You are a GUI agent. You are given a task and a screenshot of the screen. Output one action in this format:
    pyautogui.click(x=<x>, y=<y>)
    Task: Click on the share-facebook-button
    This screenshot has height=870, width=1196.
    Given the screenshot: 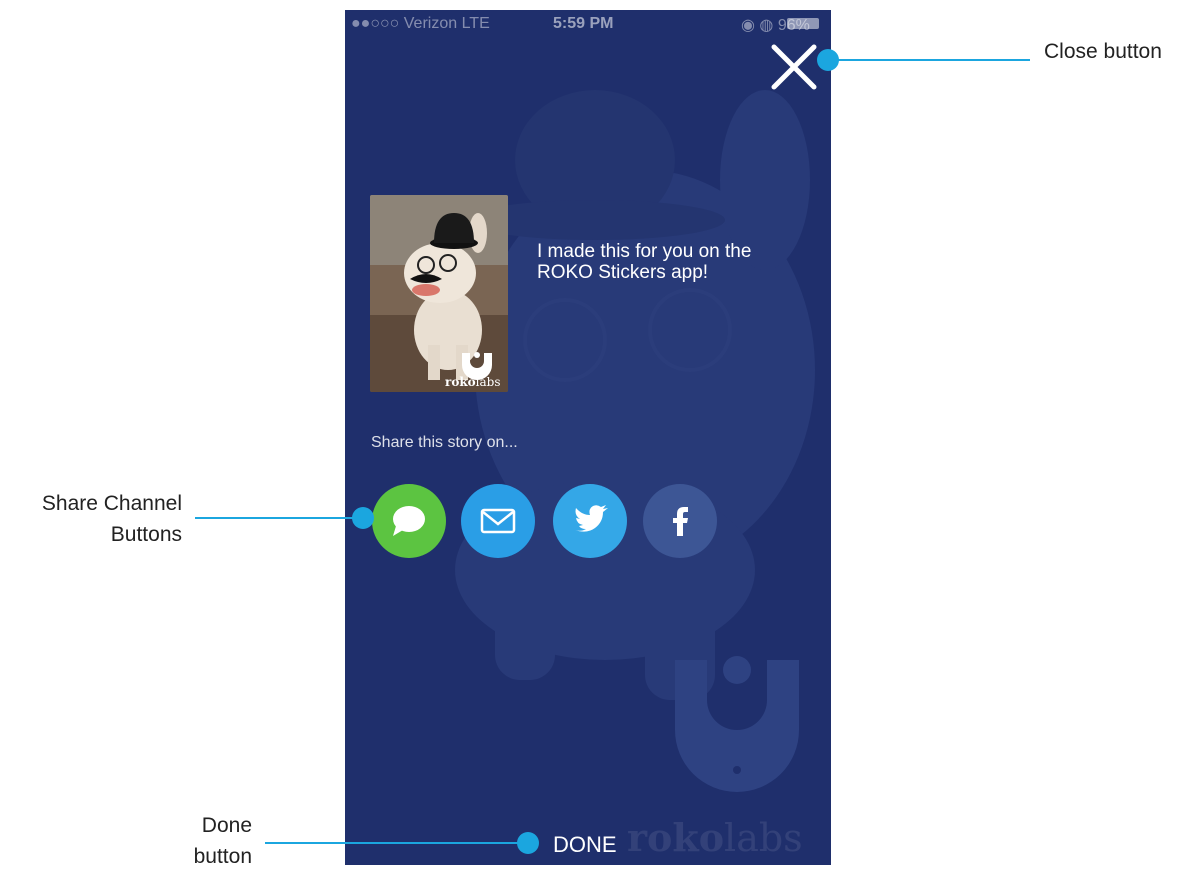 What is the action you would take?
    pyautogui.click(x=680, y=521)
    